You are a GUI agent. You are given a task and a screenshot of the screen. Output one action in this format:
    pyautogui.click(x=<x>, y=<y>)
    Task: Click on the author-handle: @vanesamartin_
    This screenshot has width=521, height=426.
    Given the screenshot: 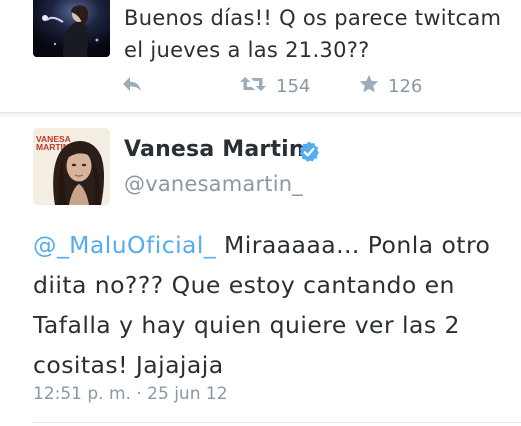 What is the action you would take?
    pyautogui.click(x=213, y=184)
    